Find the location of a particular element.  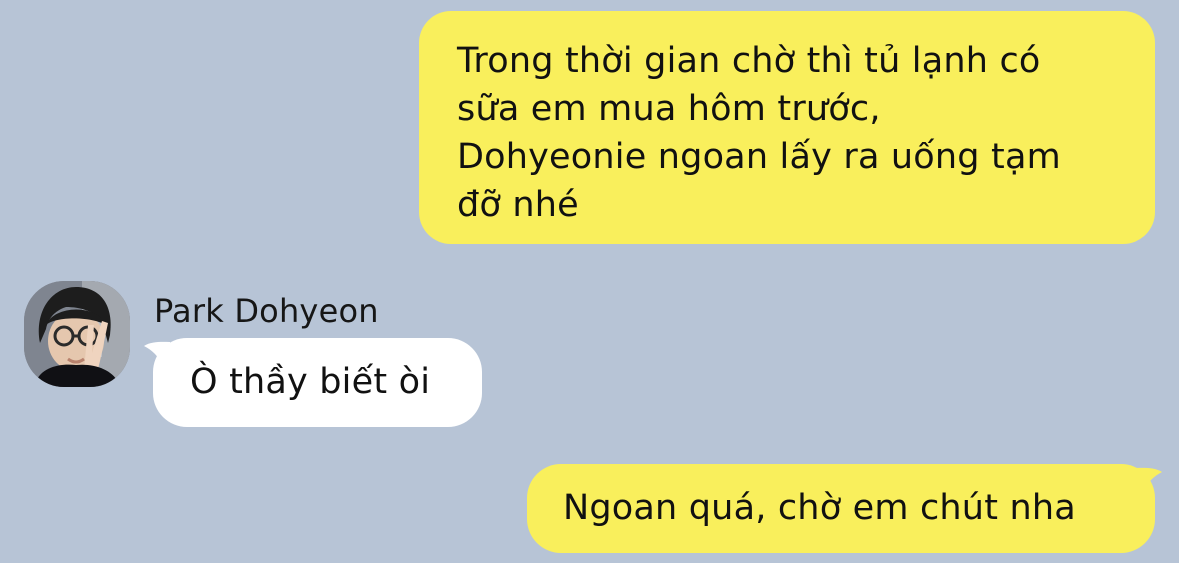

outgoing-message-bubble: Ngoan quá, chờ em chút nha is located at coordinates (841, 508).